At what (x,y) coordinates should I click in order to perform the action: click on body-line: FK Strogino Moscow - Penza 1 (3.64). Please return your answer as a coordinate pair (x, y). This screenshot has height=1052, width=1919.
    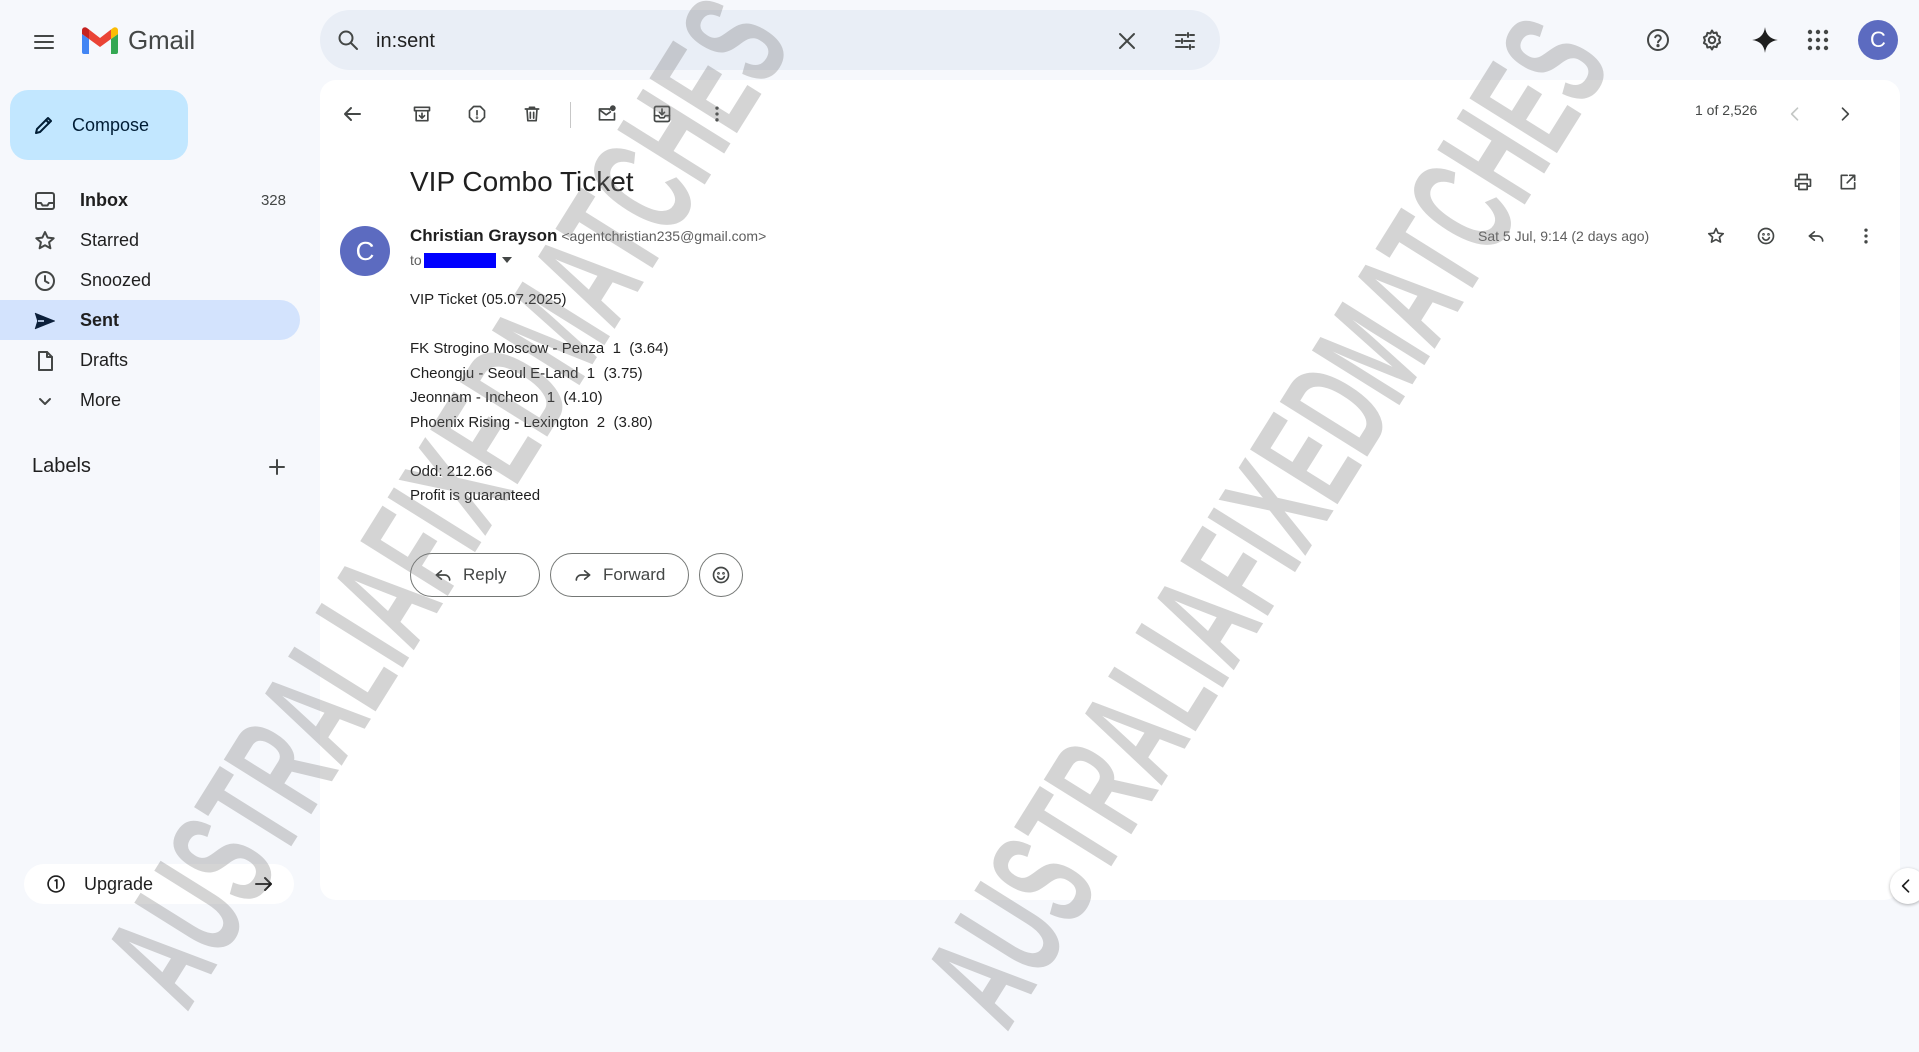
    Looking at the image, I should click on (539, 348).